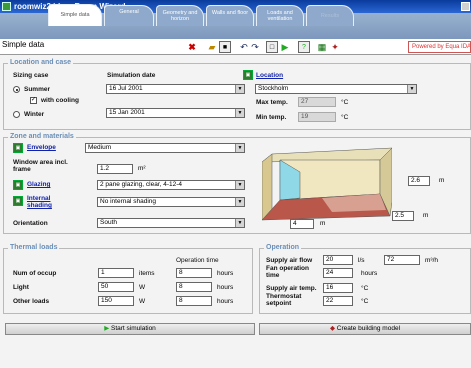 The height and width of the screenshot is (368, 471). What do you see at coordinates (330, 15) in the screenshot?
I see `tab-results: Results` at bounding box center [330, 15].